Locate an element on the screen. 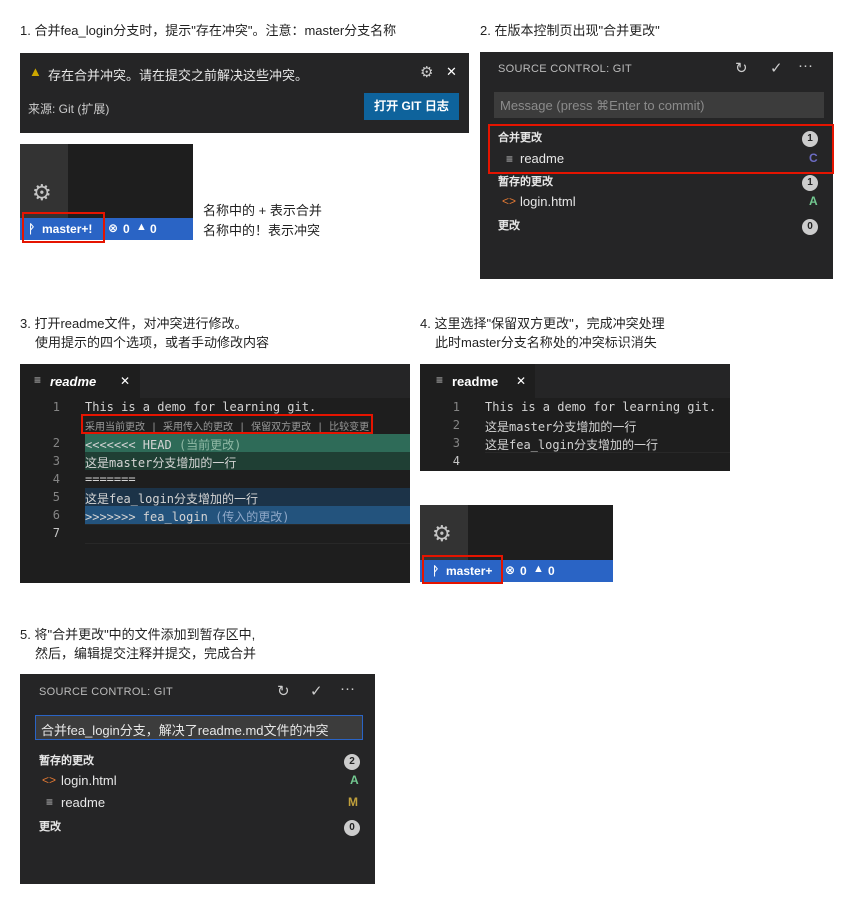 This screenshot has height=906, width=853. caption-step4-line1: 4. 这里选择"保留双方更改"，完成冲突处理 is located at coordinates (542, 323).